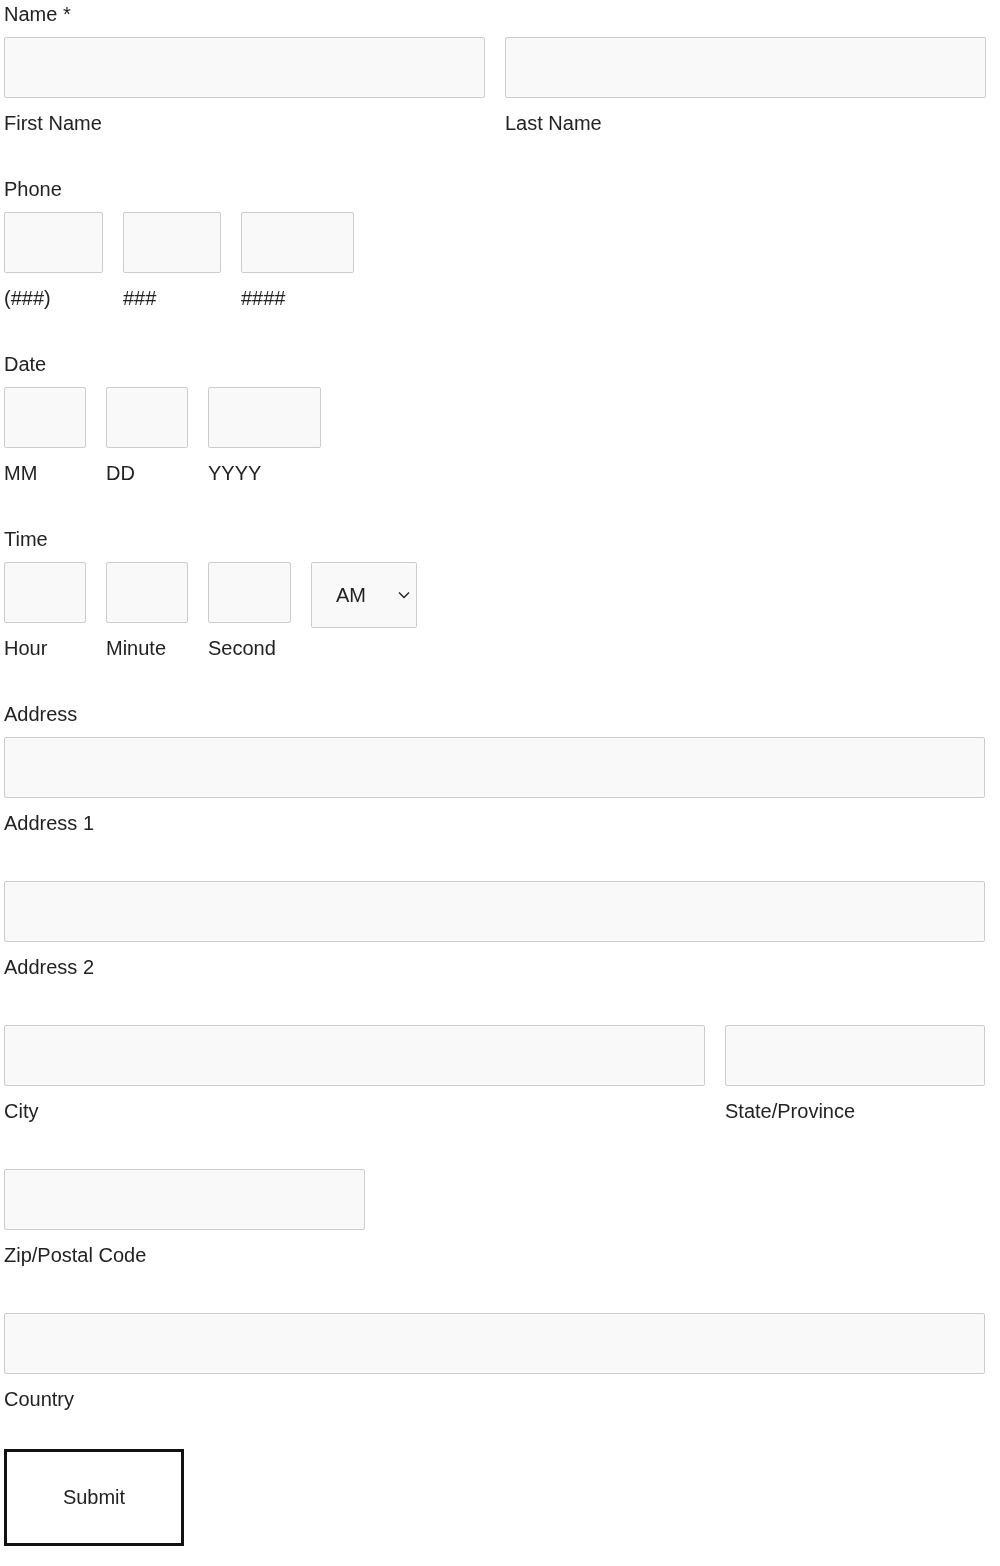 The image size is (1000, 1566). What do you see at coordinates (791, 1111) in the screenshot?
I see `field-caption: State/Province` at bounding box center [791, 1111].